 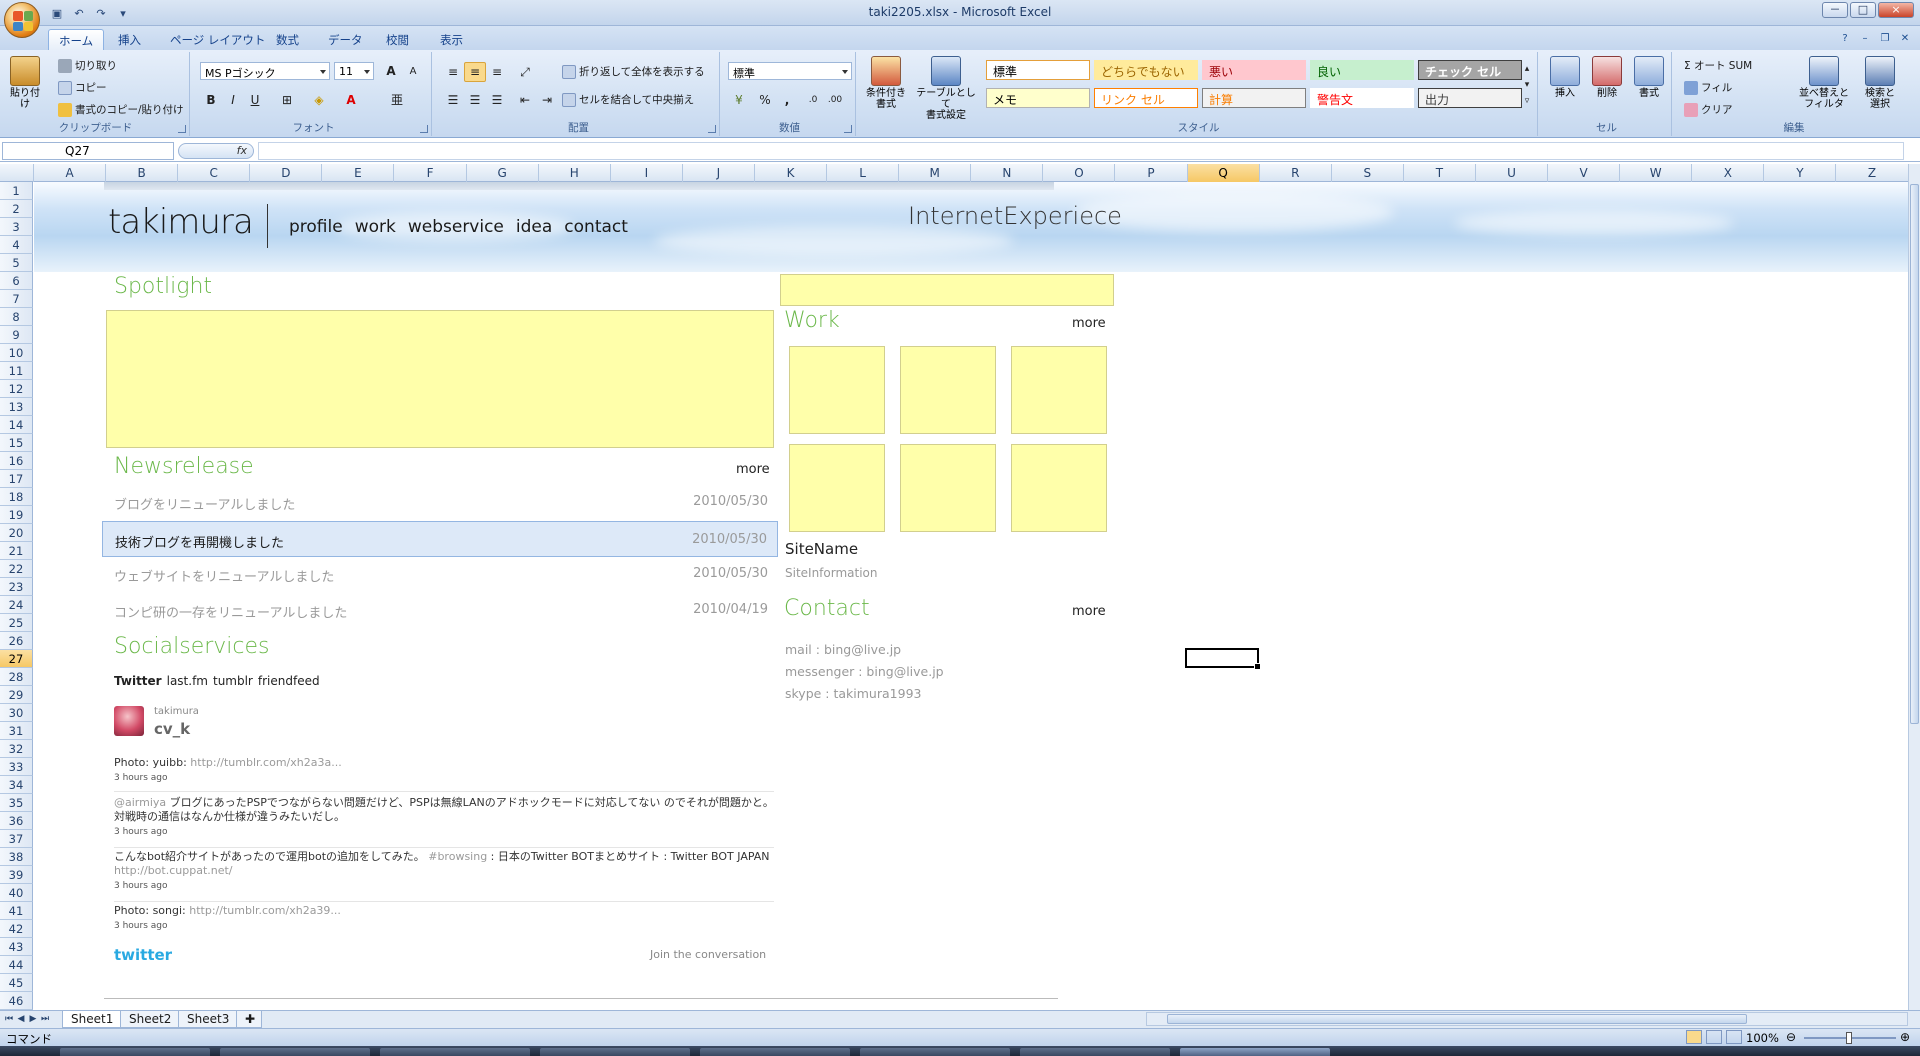 I want to click on normal-view-icon, so click(x=1694, y=1037).